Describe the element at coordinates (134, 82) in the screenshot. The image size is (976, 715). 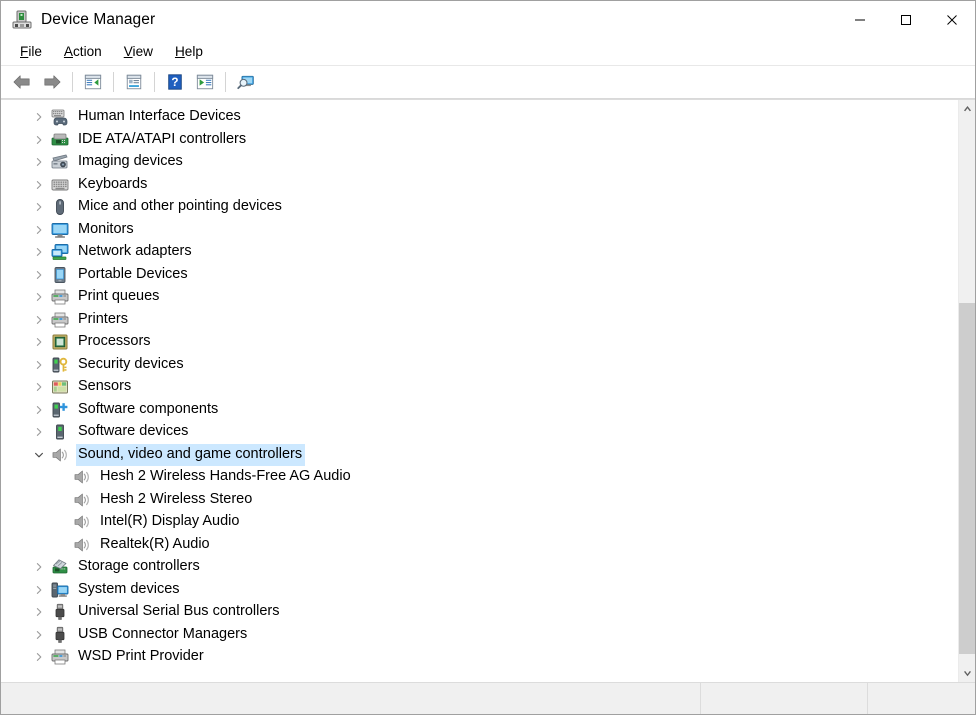
I see `properties-button` at that location.